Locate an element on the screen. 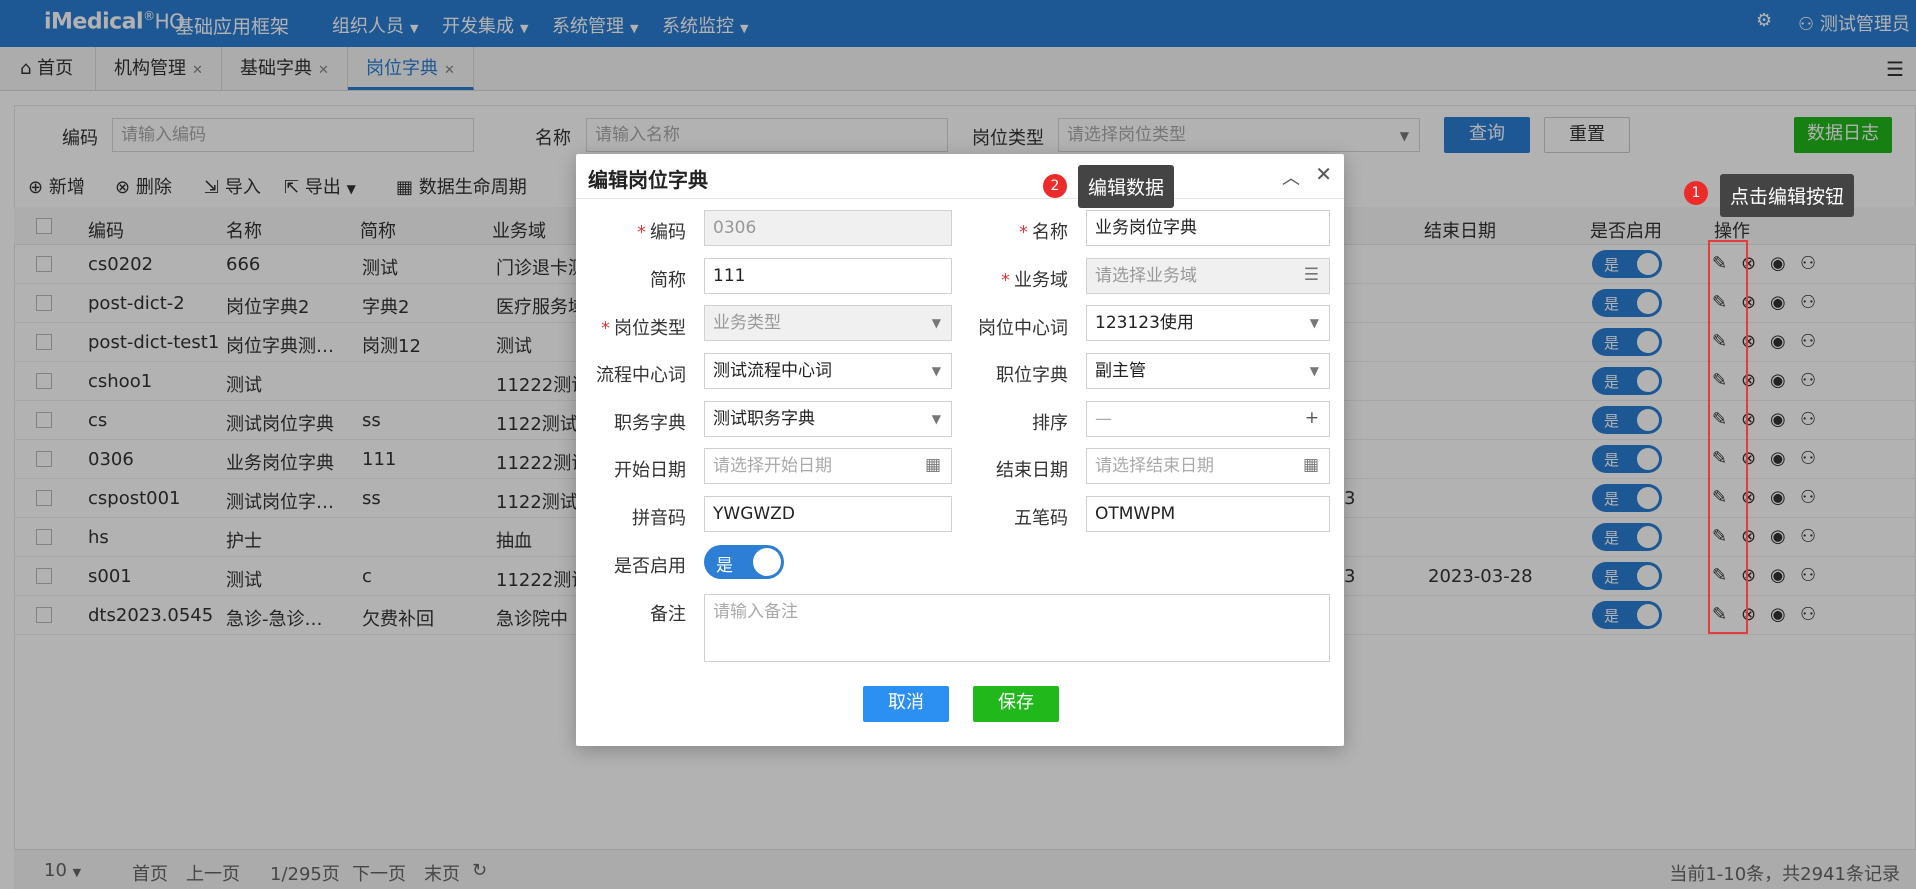  flow-center-select: 测试流程中心词 ▼ is located at coordinates (828, 371).